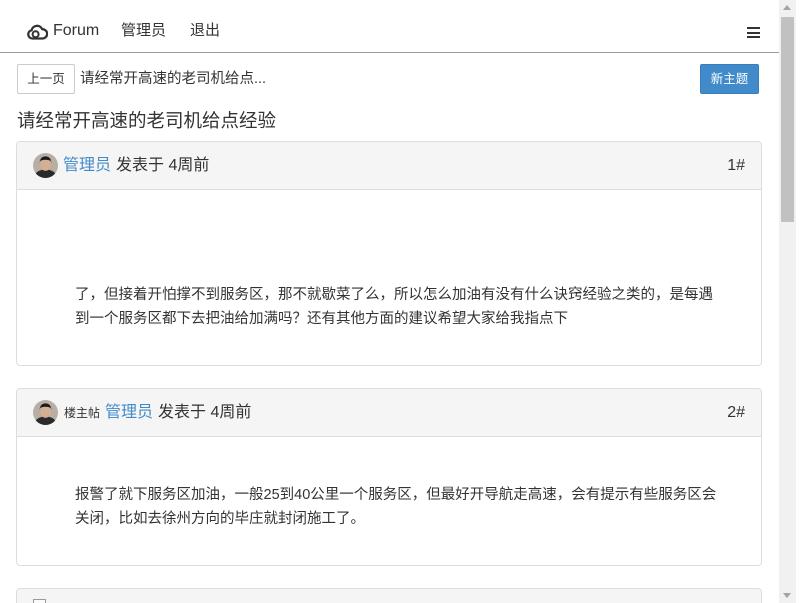 The height and width of the screenshot is (603, 800). I want to click on nav-link-logout: 退出, so click(205, 31).